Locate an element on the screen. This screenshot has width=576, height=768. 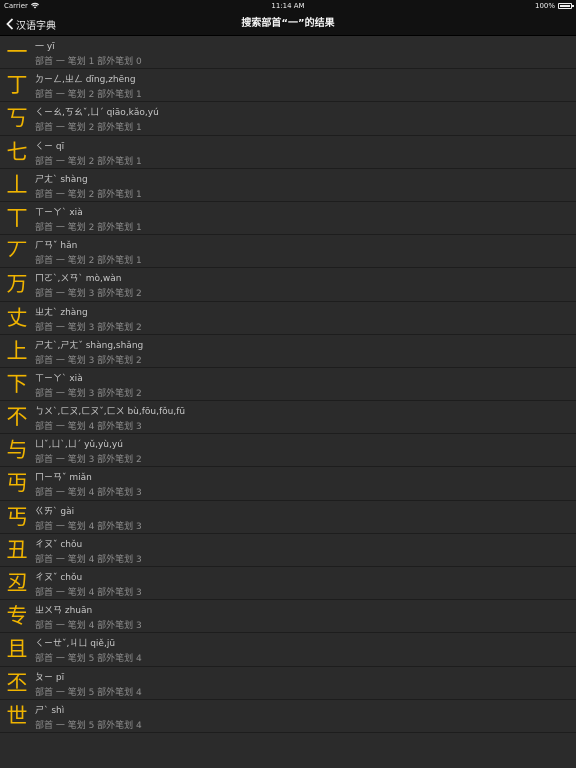
status-bar: Carrier 11:14 AM 100% is located at coordinates (288, 6).